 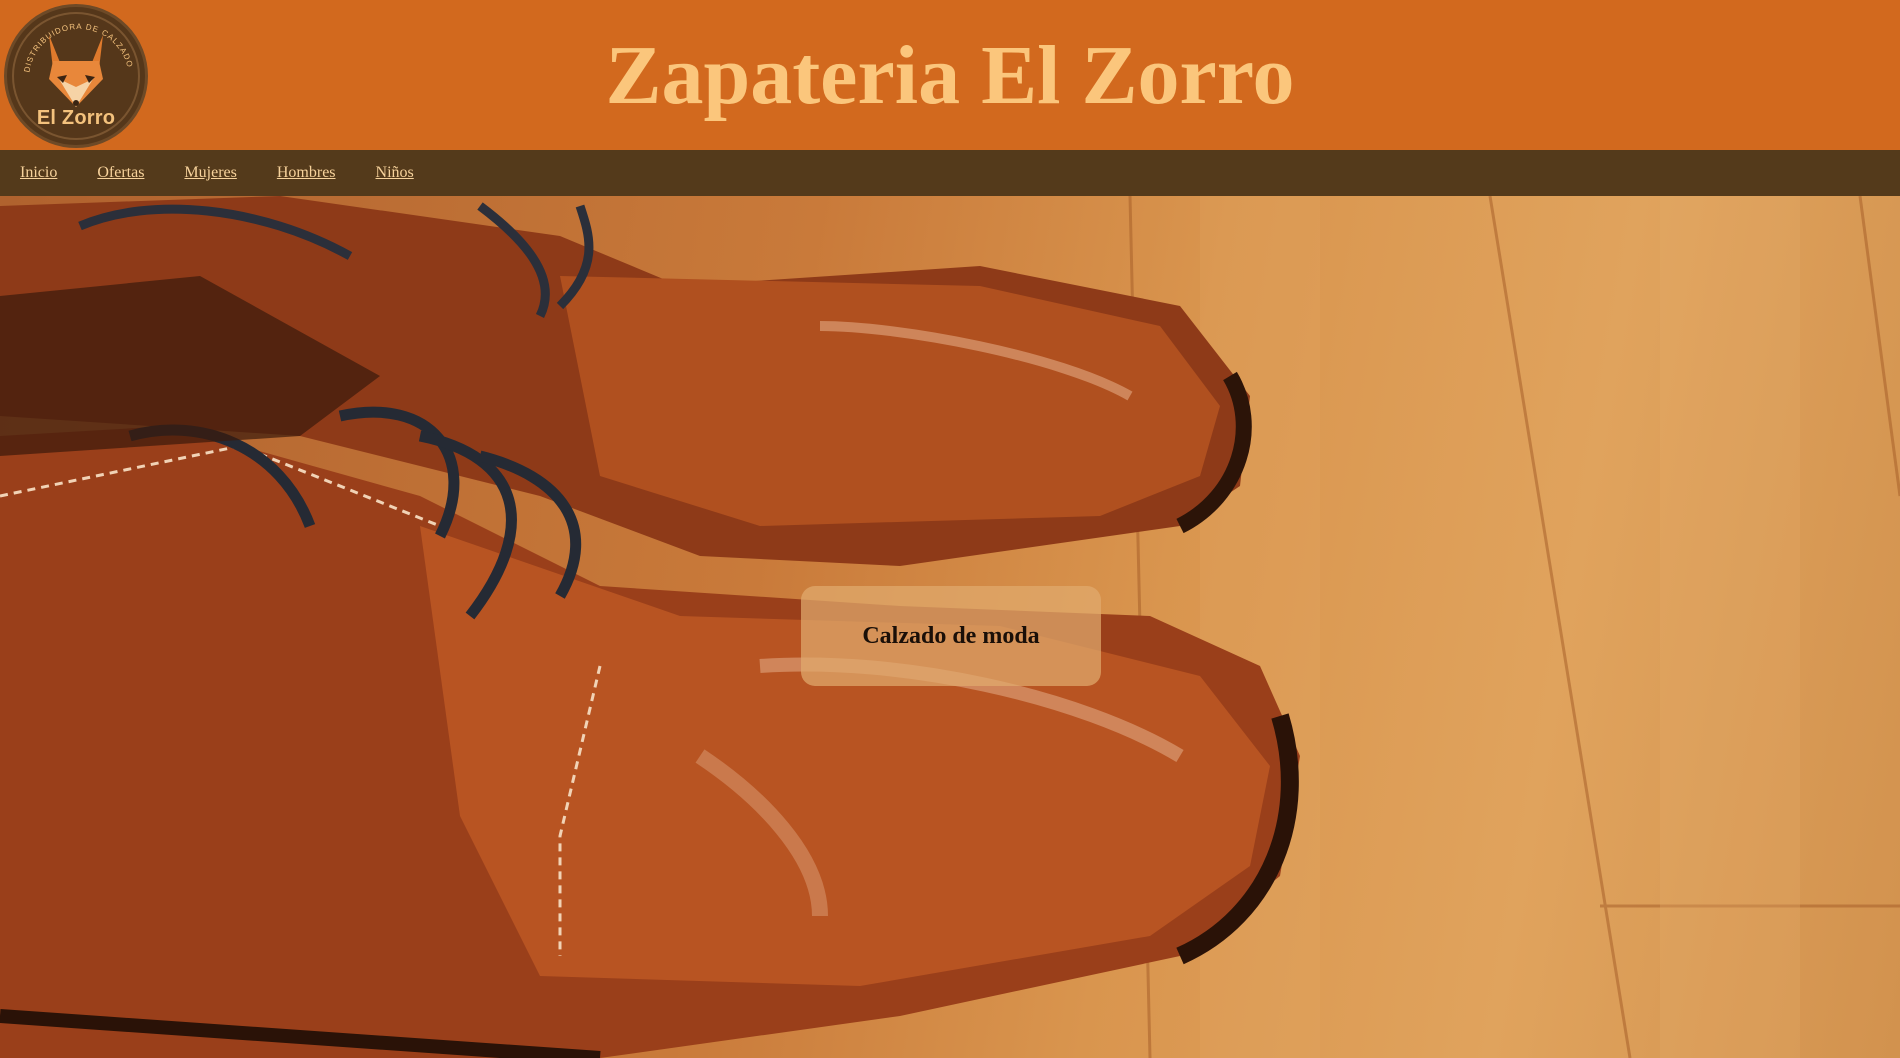 I want to click on site-title: Zapateria El Zorro, so click(x=950, y=75).